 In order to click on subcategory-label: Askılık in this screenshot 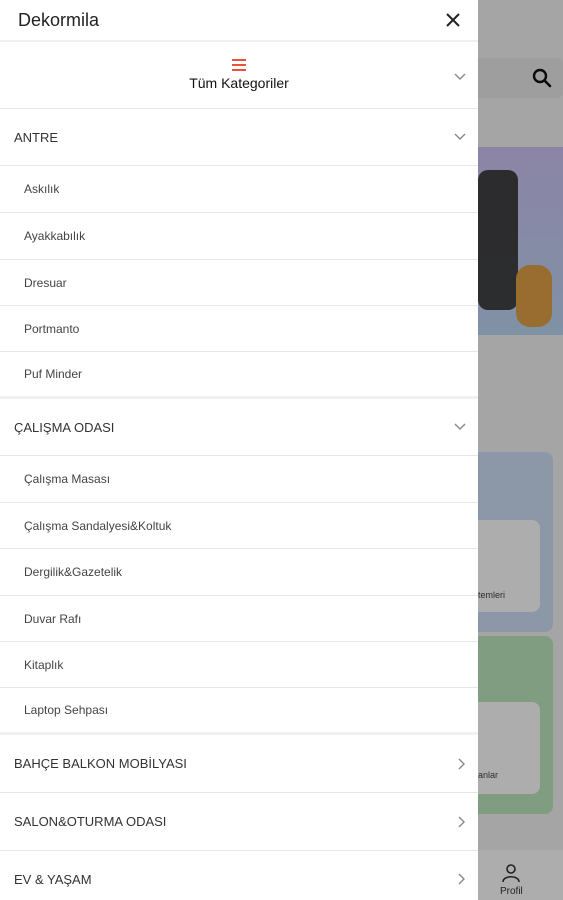, I will do `click(42, 189)`.